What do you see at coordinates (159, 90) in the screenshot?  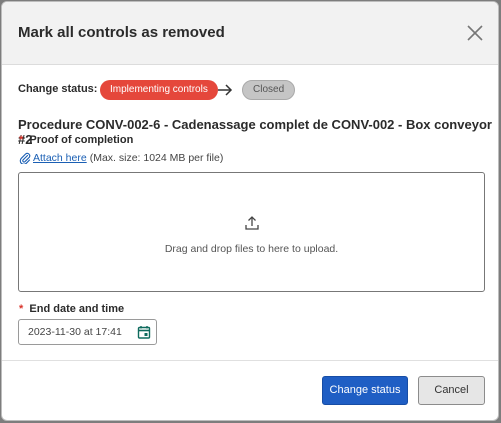 I see `status-from-badge: Implementing controls` at bounding box center [159, 90].